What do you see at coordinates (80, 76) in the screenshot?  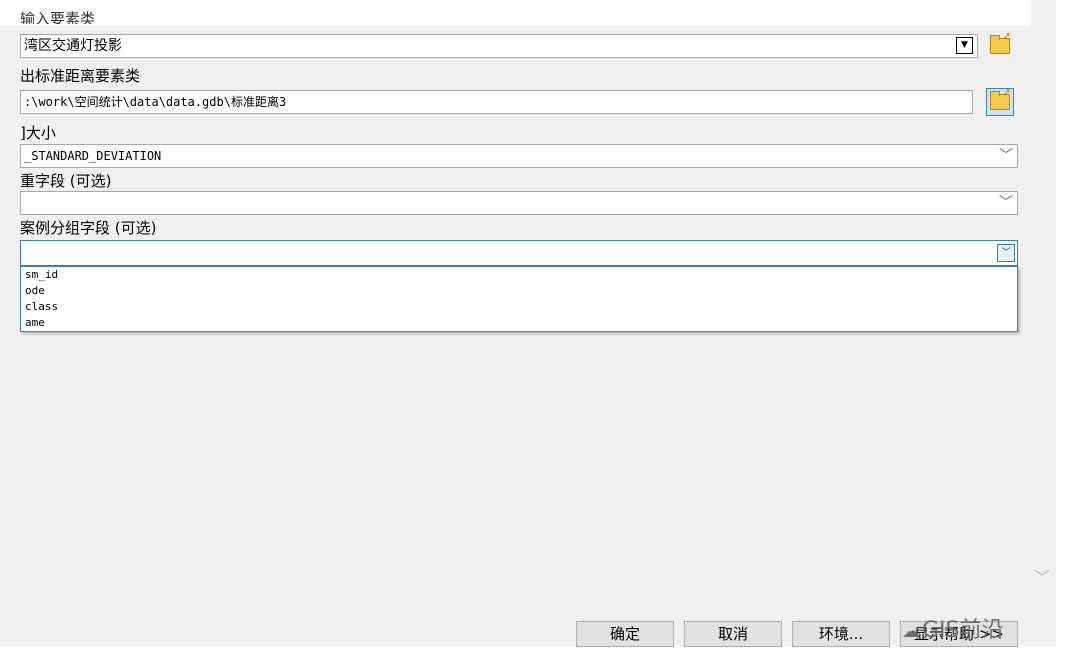 I see `output-label: 出标准距离要素类` at bounding box center [80, 76].